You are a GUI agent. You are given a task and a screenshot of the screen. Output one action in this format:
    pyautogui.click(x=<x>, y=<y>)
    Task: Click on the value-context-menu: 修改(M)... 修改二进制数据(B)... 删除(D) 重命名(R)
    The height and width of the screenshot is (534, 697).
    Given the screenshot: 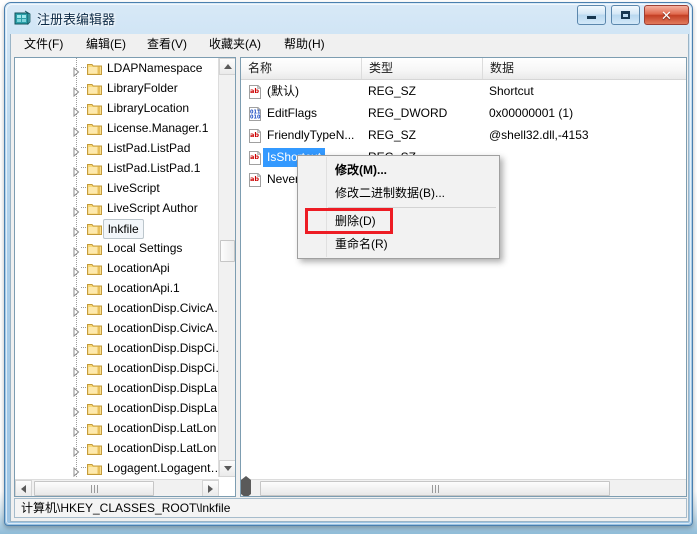 What is the action you would take?
    pyautogui.click(x=398, y=207)
    